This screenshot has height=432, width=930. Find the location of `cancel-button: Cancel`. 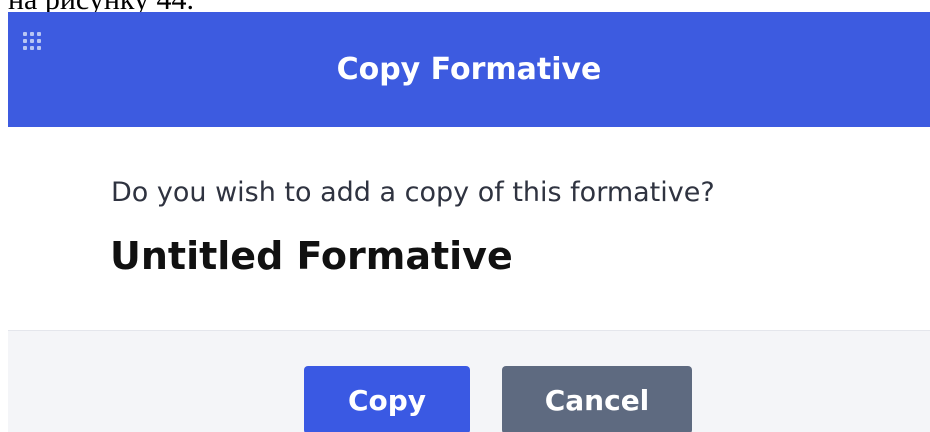

cancel-button: Cancel is located at coordinates (597, 399).